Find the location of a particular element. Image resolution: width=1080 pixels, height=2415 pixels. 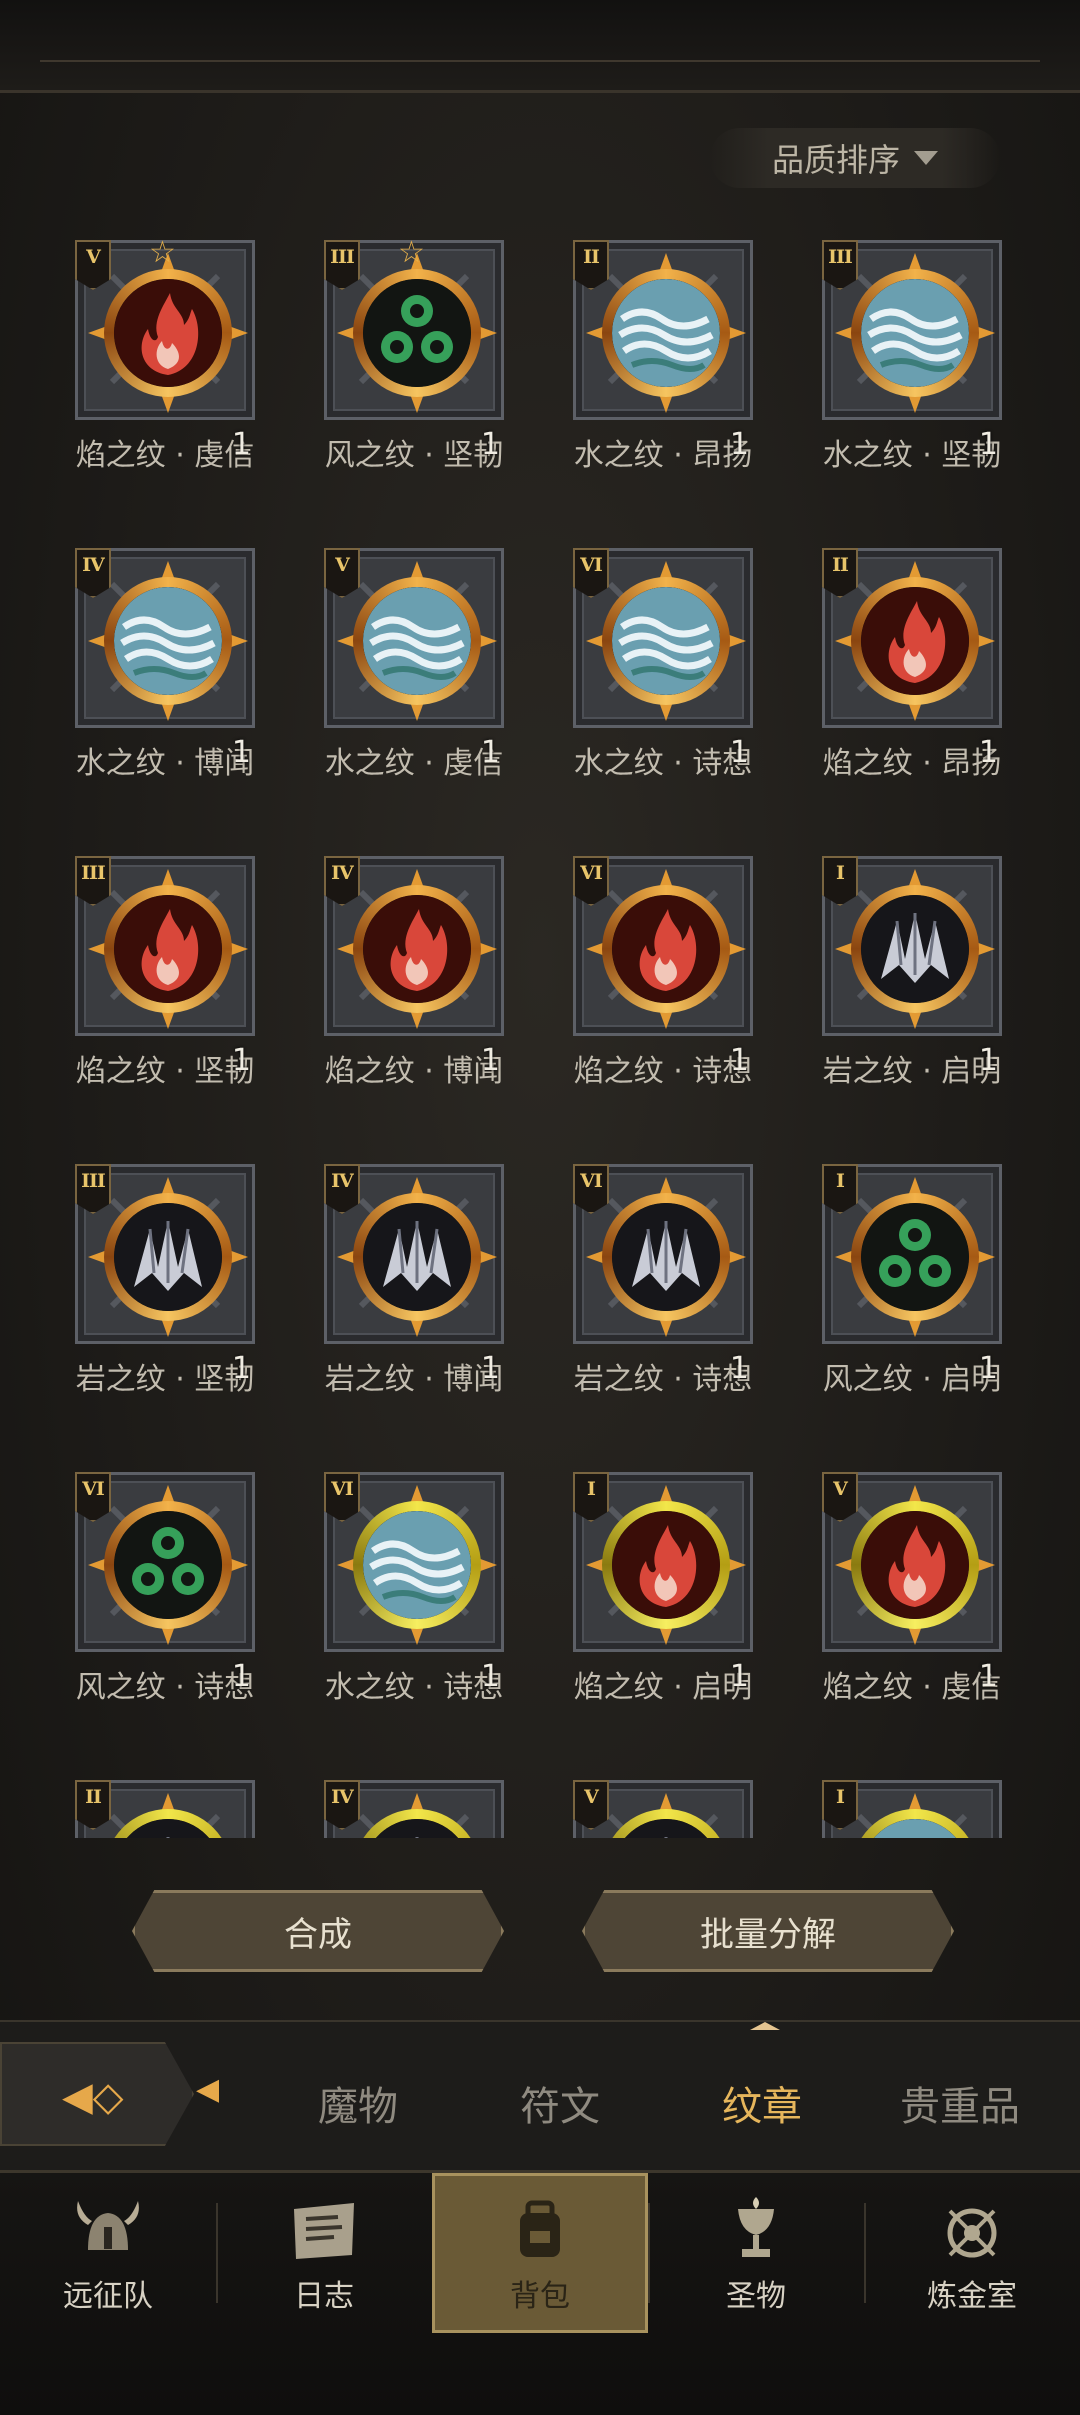

nav-label: 圣物 is located at coordinates (756, 2296).